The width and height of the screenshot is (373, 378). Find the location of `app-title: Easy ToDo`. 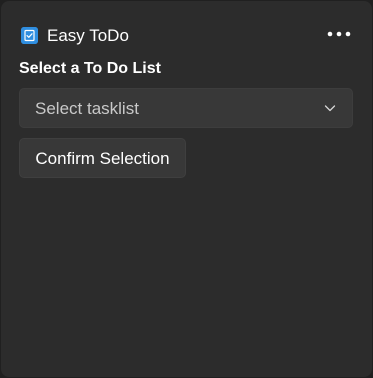

app-title: Easy ToDo is located at coordinates (88, 35).